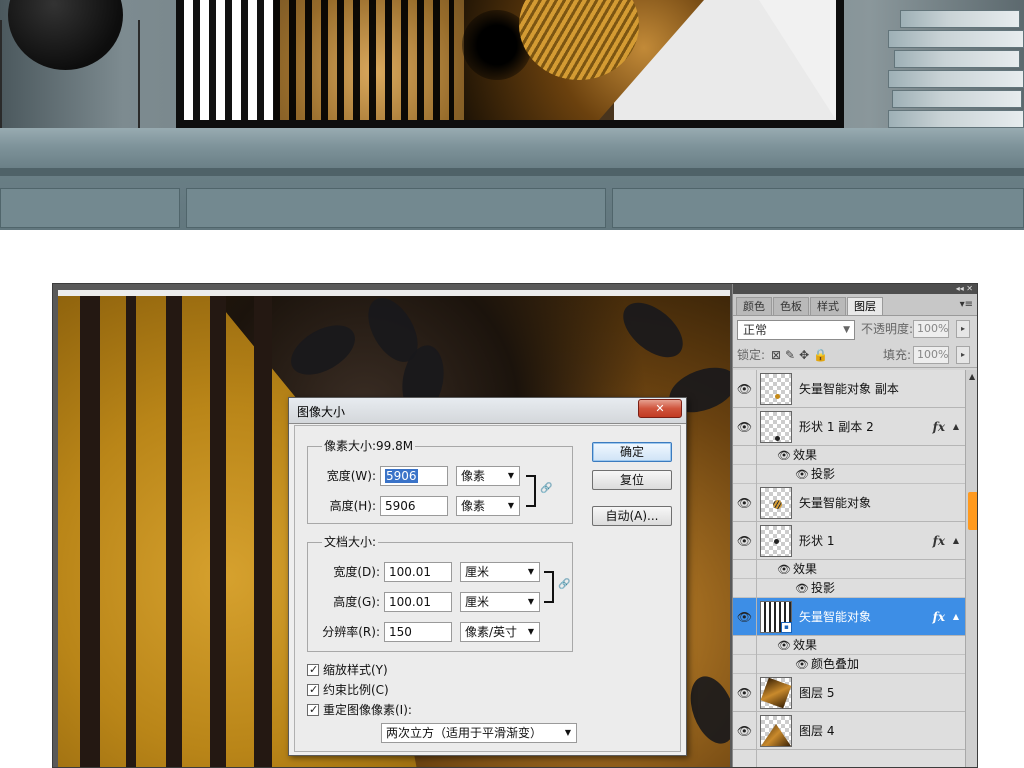 Image resolution: width=1024 pixels, height=768 pixels. Describe the element at coordinates (479, 733) in the screenshot. I see `resample-method-select: 两次立方（适用于平滑渐变） ▼` at that location.